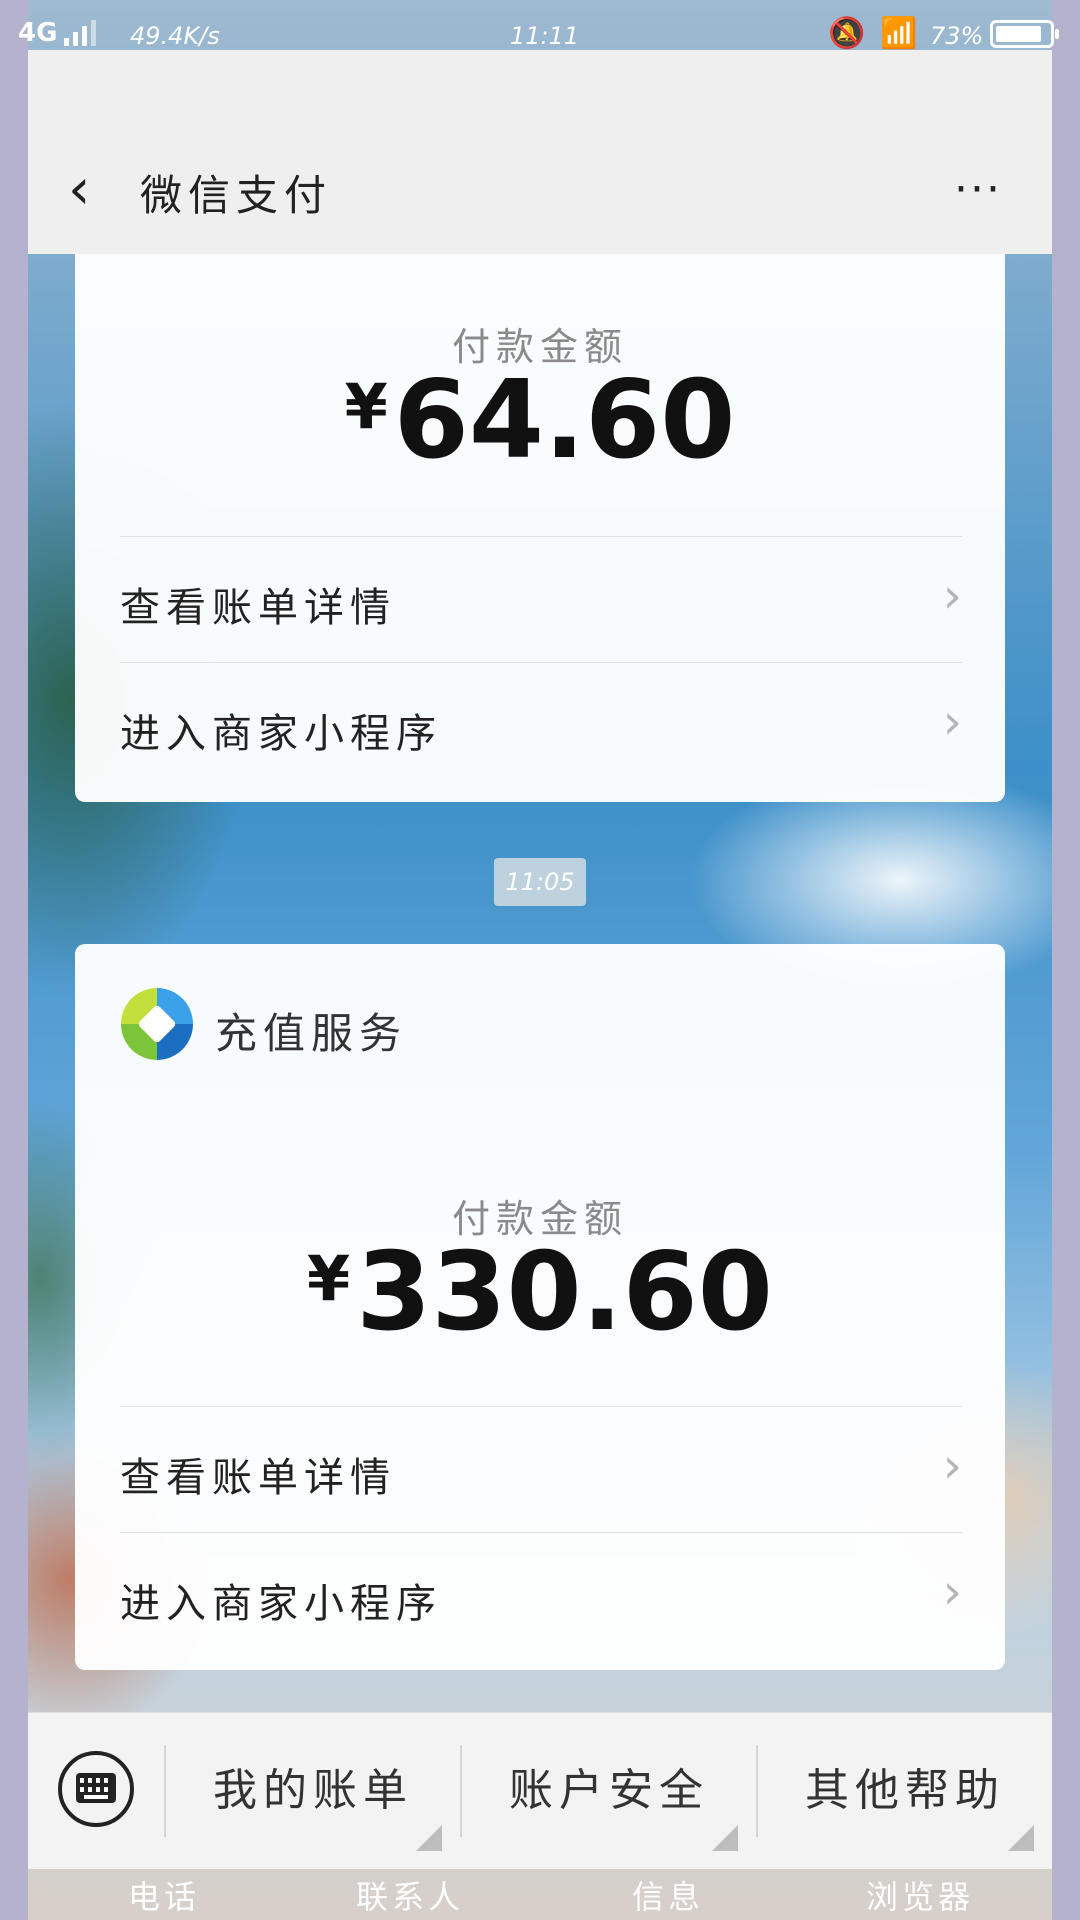 Image resolution: width=1080 pixels, height=1920 pixels. I want to click on mute-bell-icon: 🔕, so click(847, 33).